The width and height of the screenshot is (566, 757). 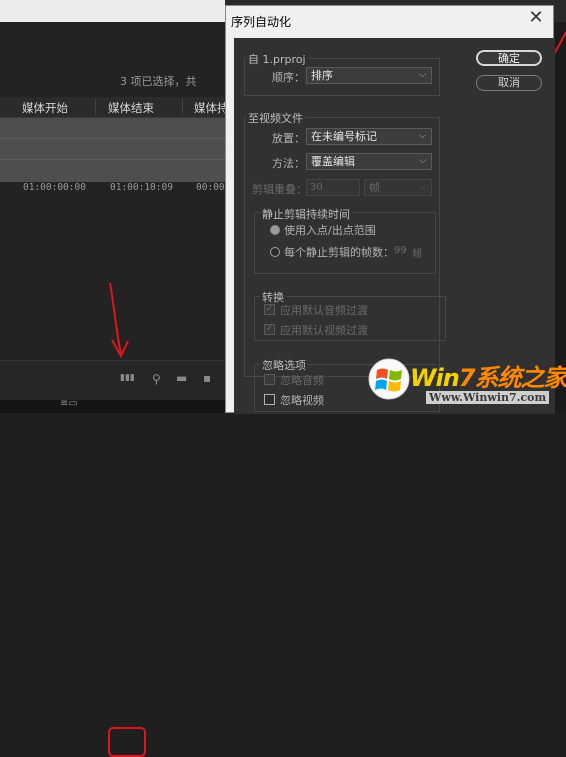 I want to click on placement-label: 放置：, so click(x=288, y=138).